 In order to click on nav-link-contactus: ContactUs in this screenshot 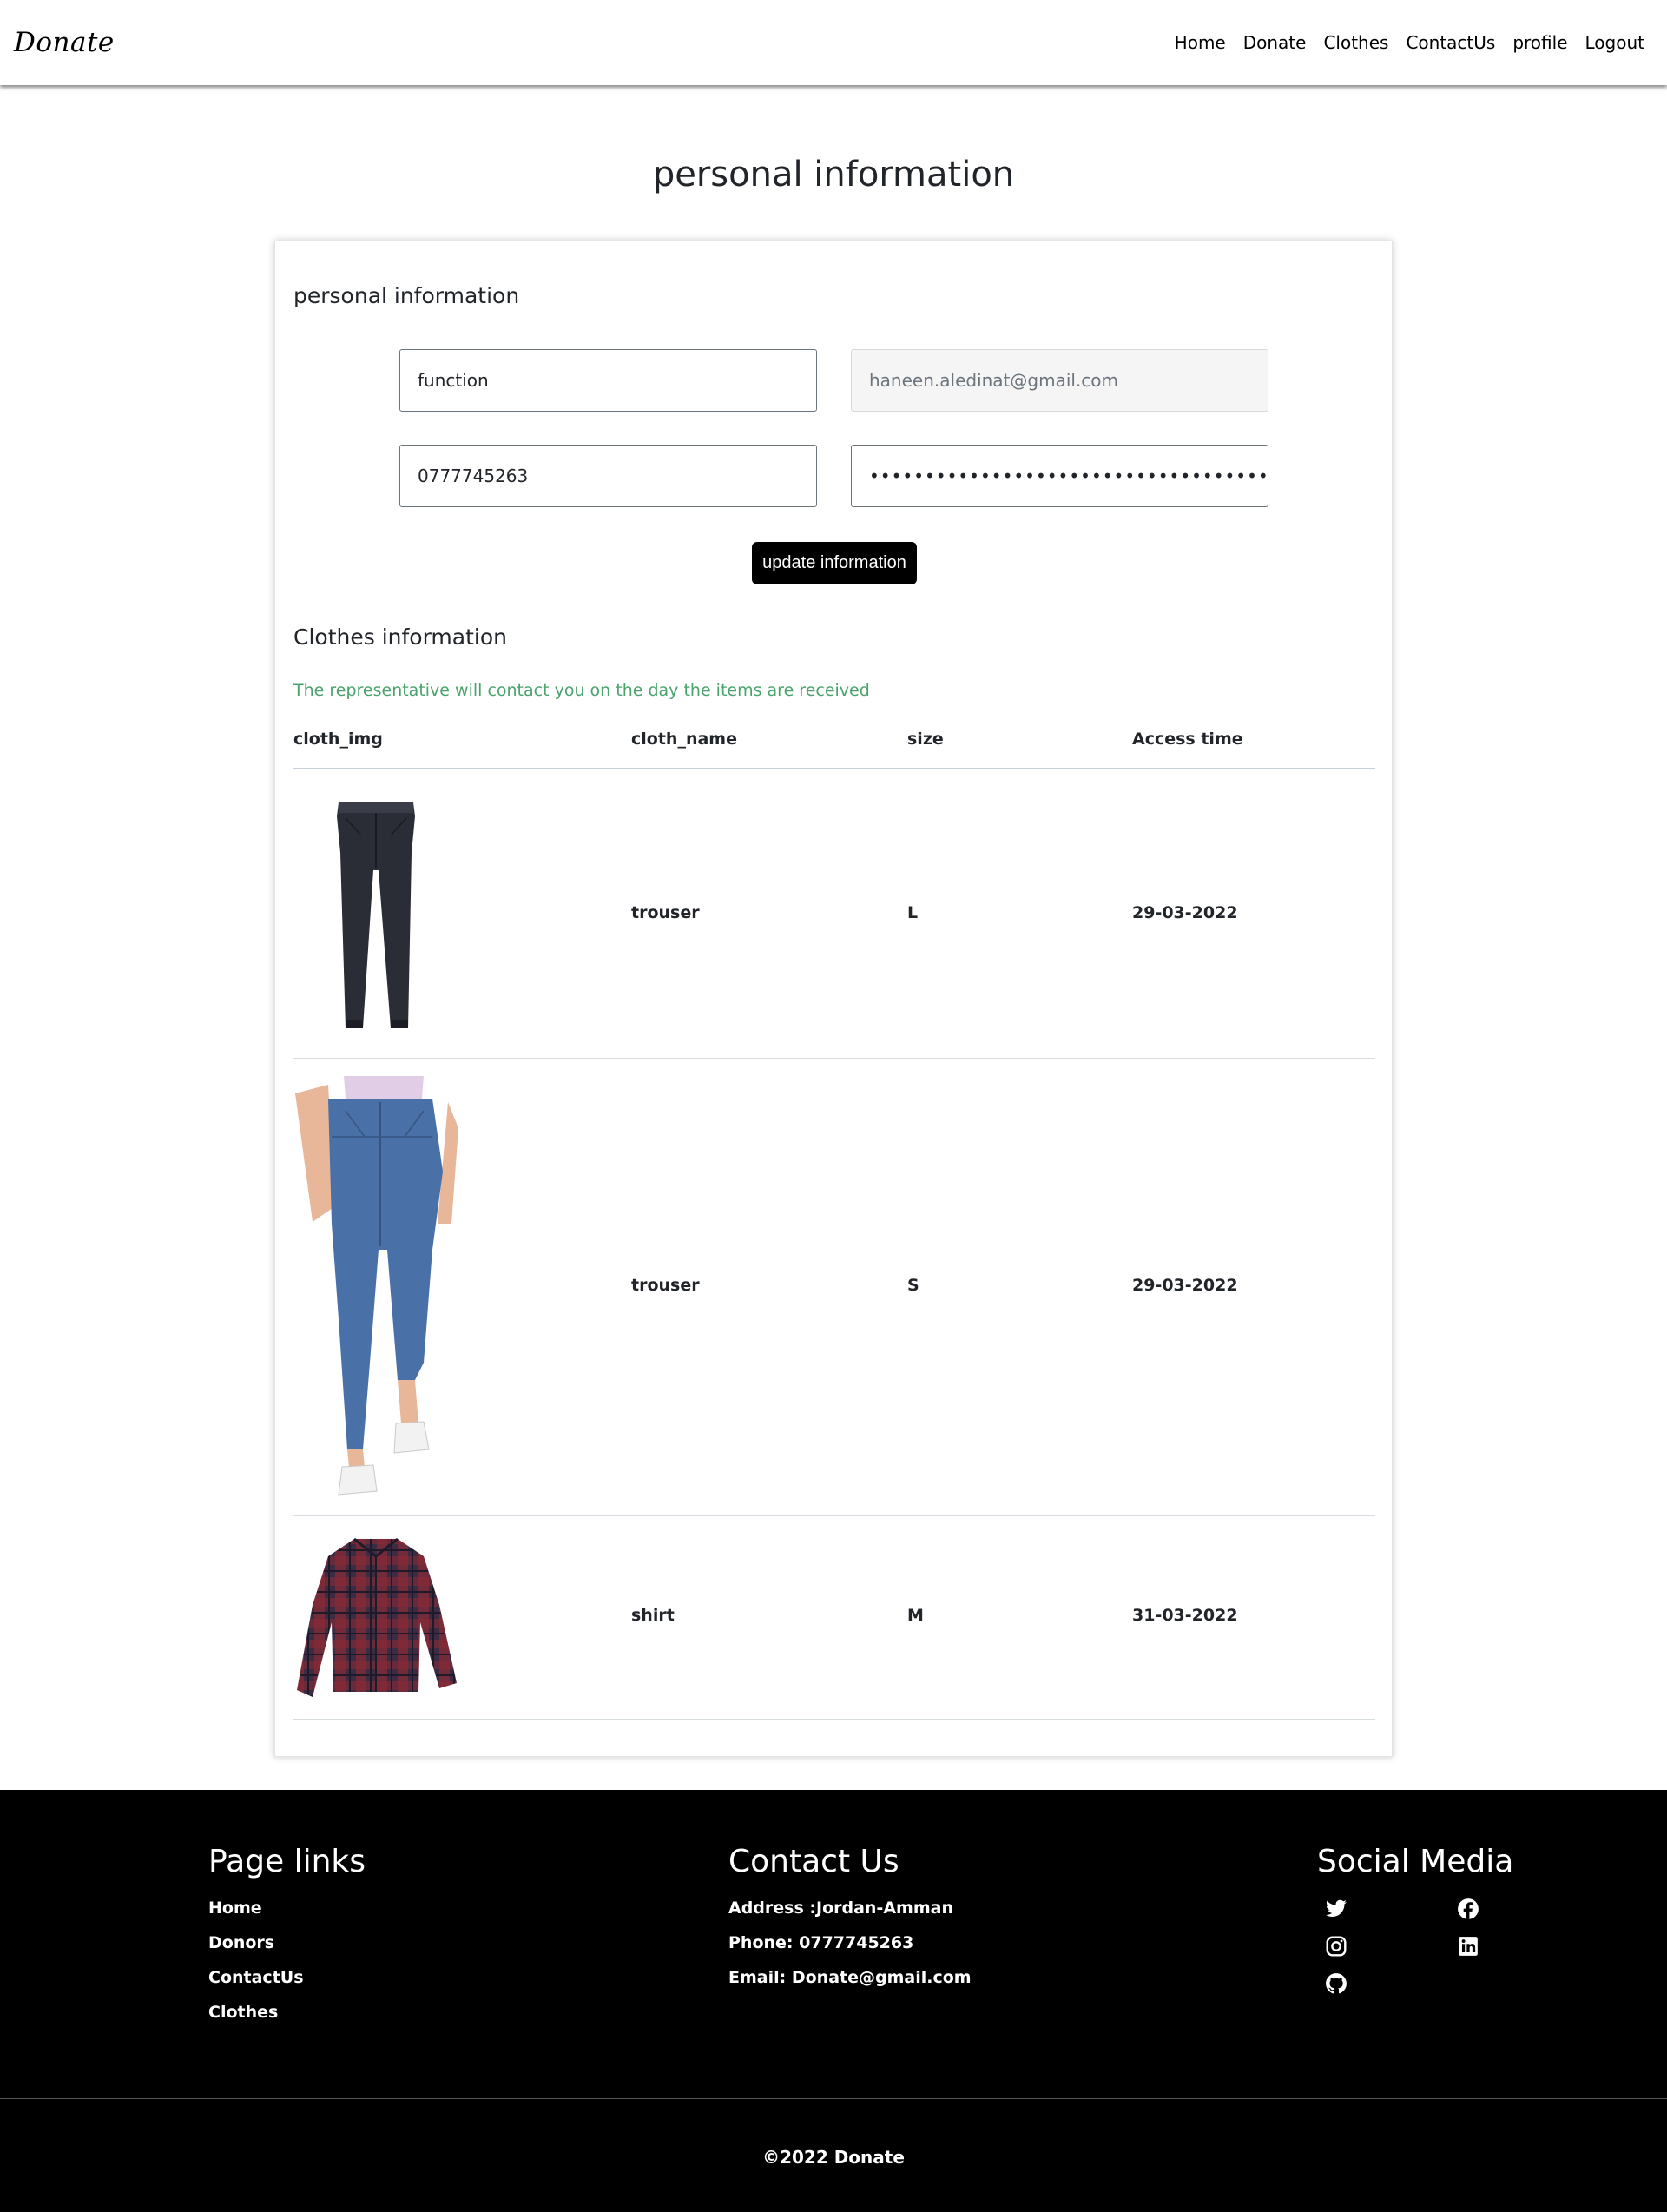, I will do `click(1450, 42)`.